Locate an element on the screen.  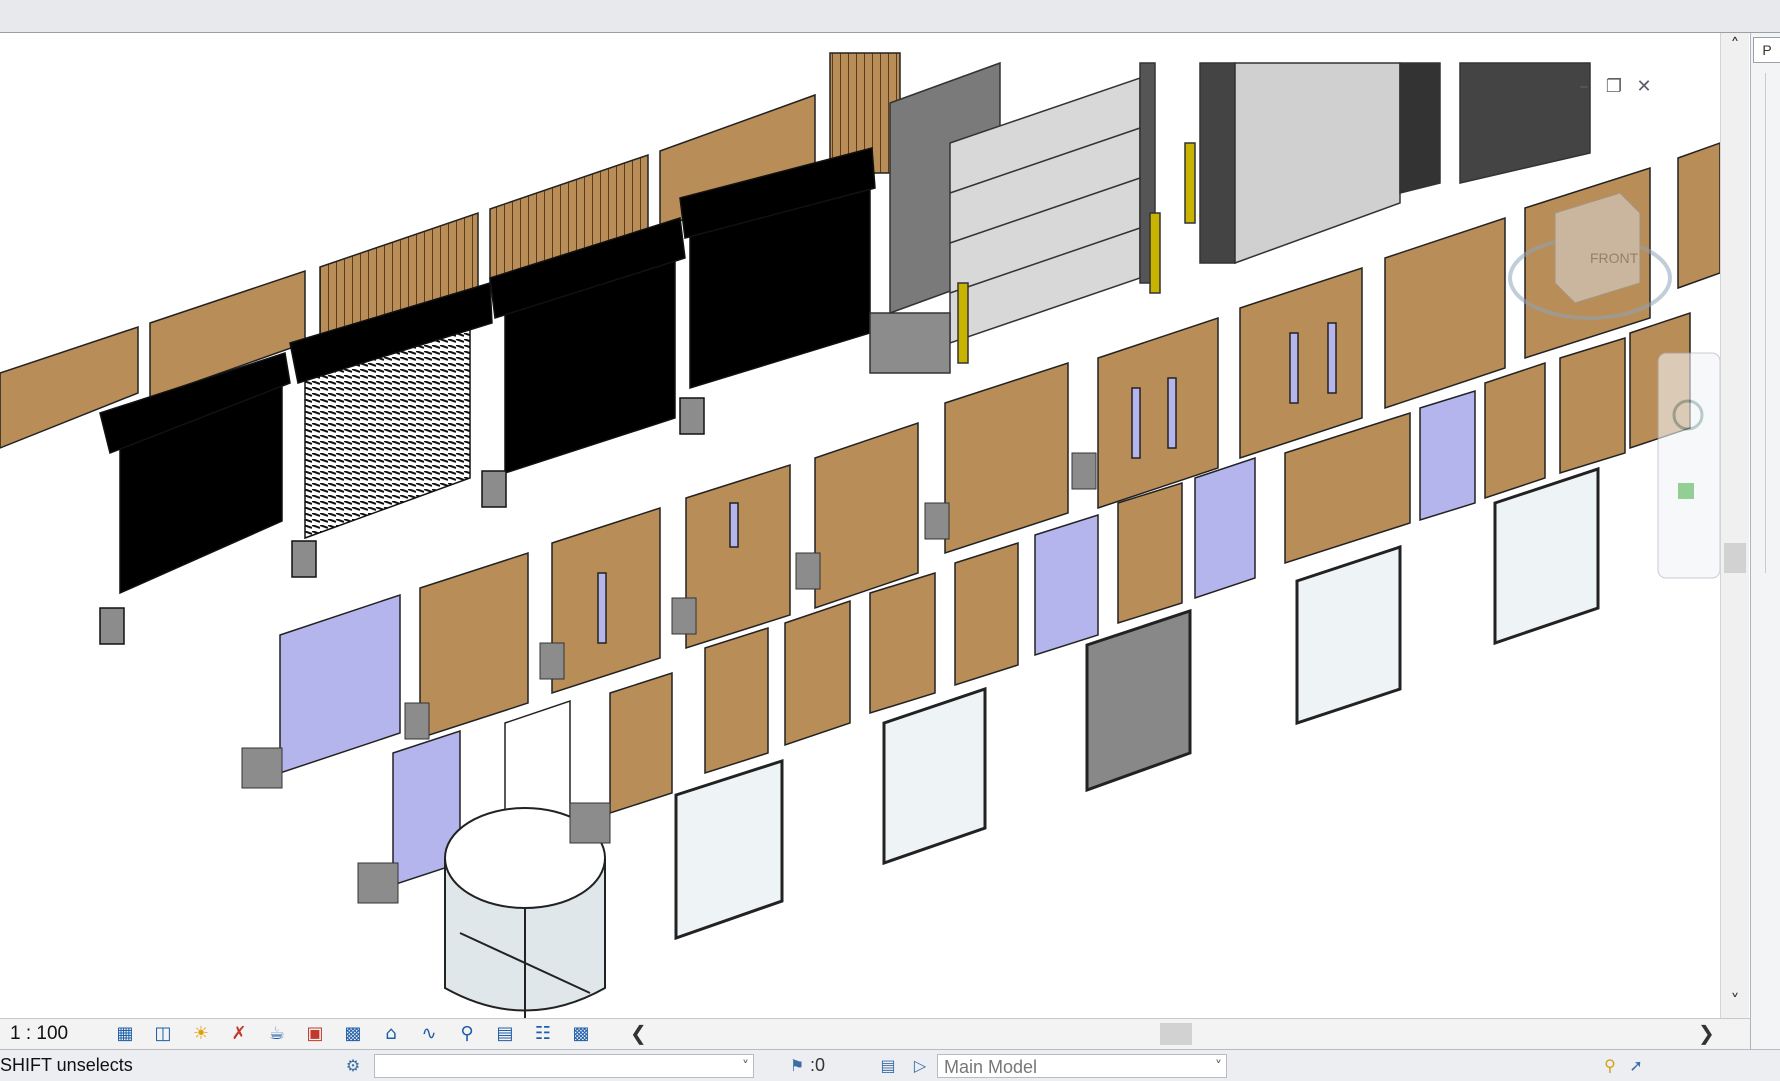
vertical-scrollbar: ˄ ˅ is located at coordinates (1734, 525).